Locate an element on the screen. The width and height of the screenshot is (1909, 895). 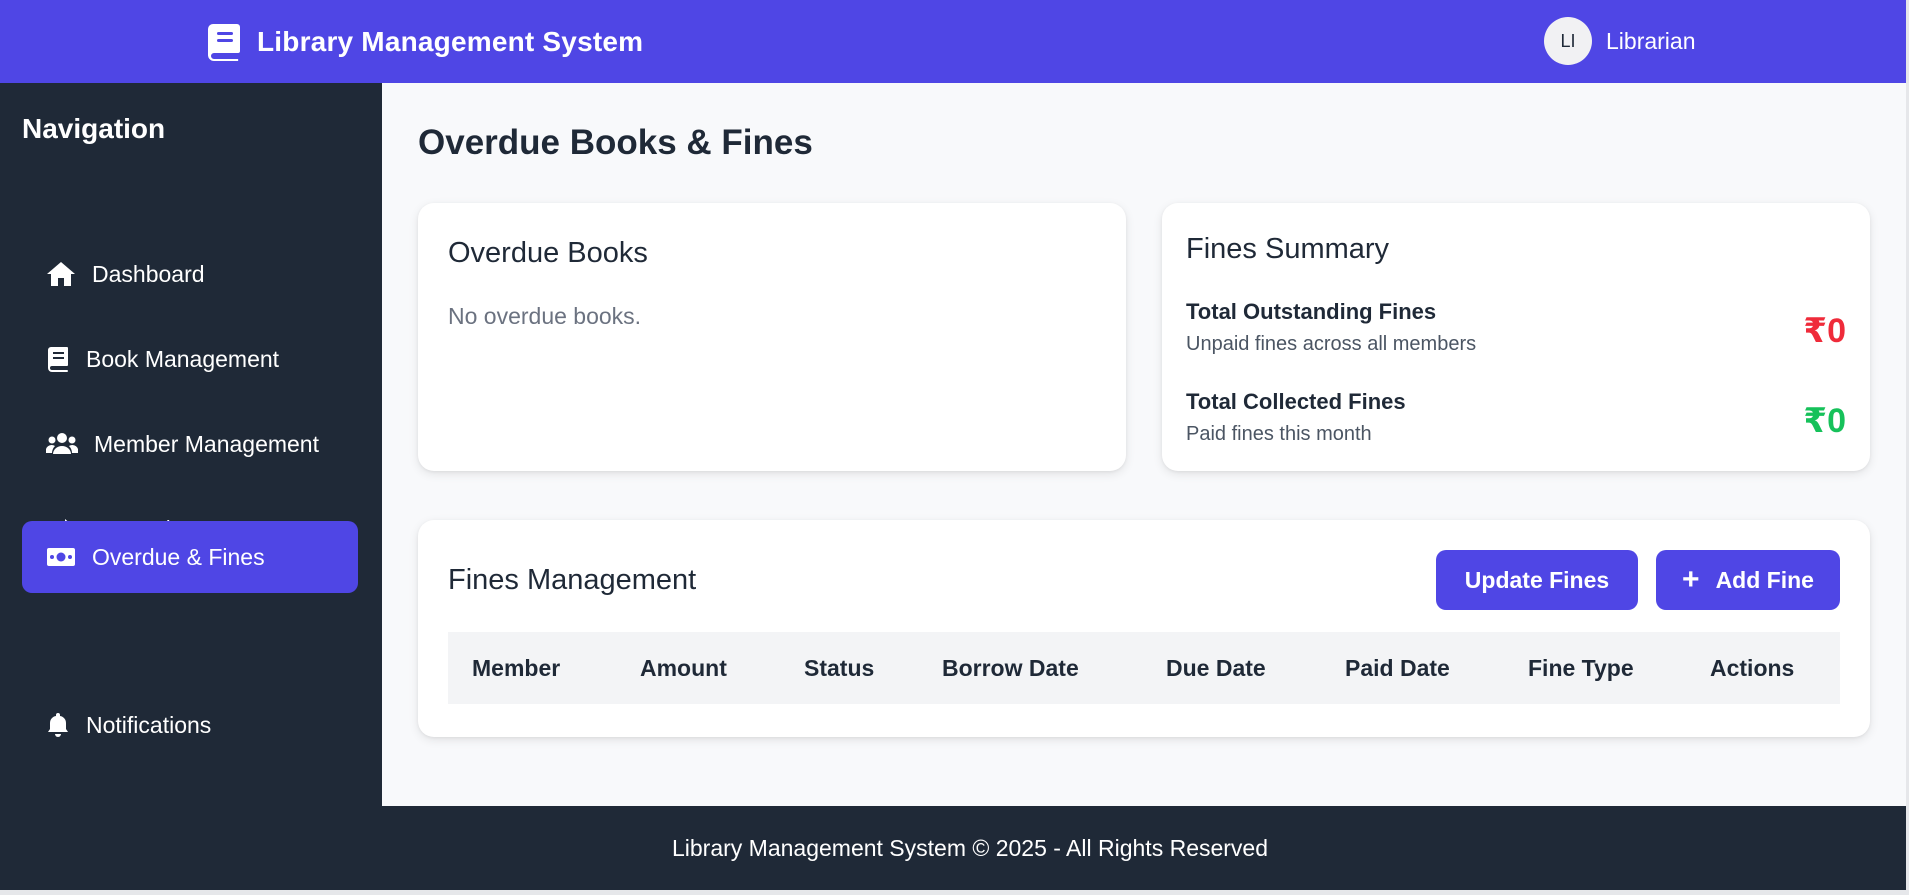
app-title: Library Management System is located at coordinates (450, 41).